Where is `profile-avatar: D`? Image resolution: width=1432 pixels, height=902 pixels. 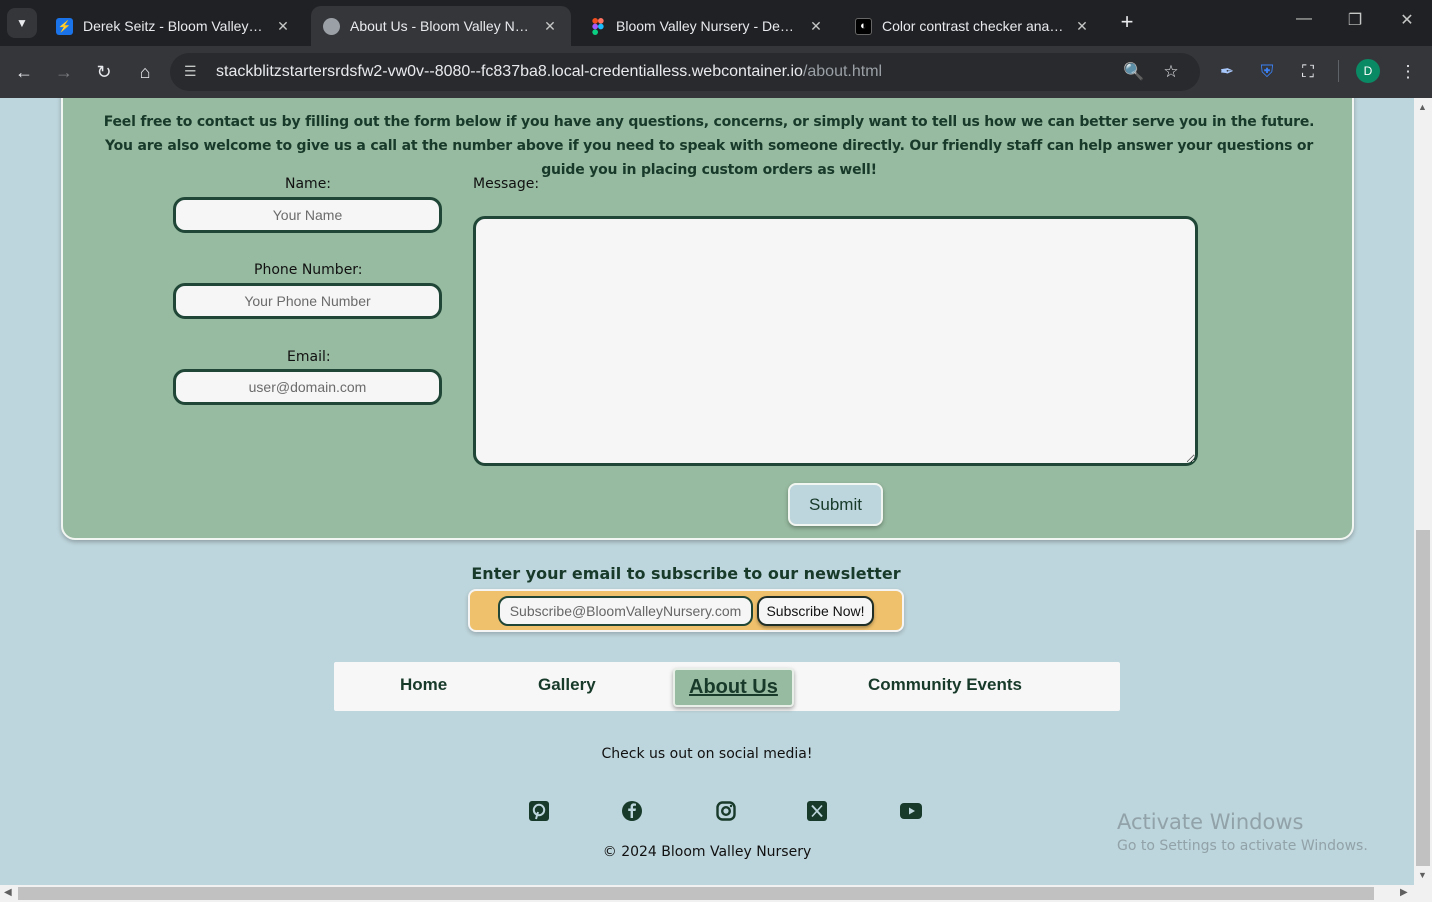 profile-avatar: D is located at coordinates (1368, 71).